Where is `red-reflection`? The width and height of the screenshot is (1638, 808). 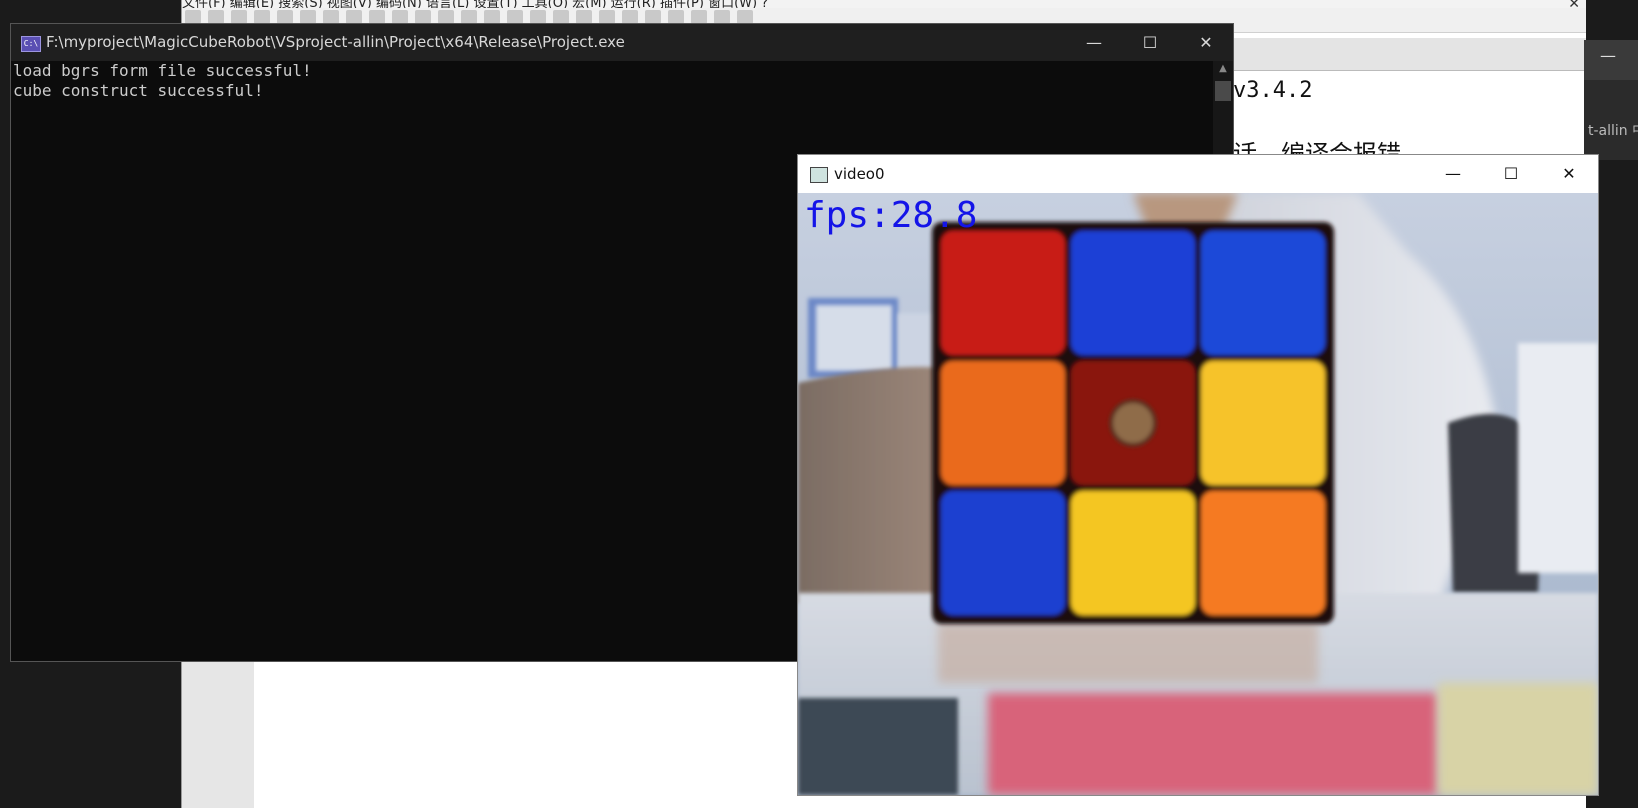 red-reflection is located at coordinates (1213, 744).